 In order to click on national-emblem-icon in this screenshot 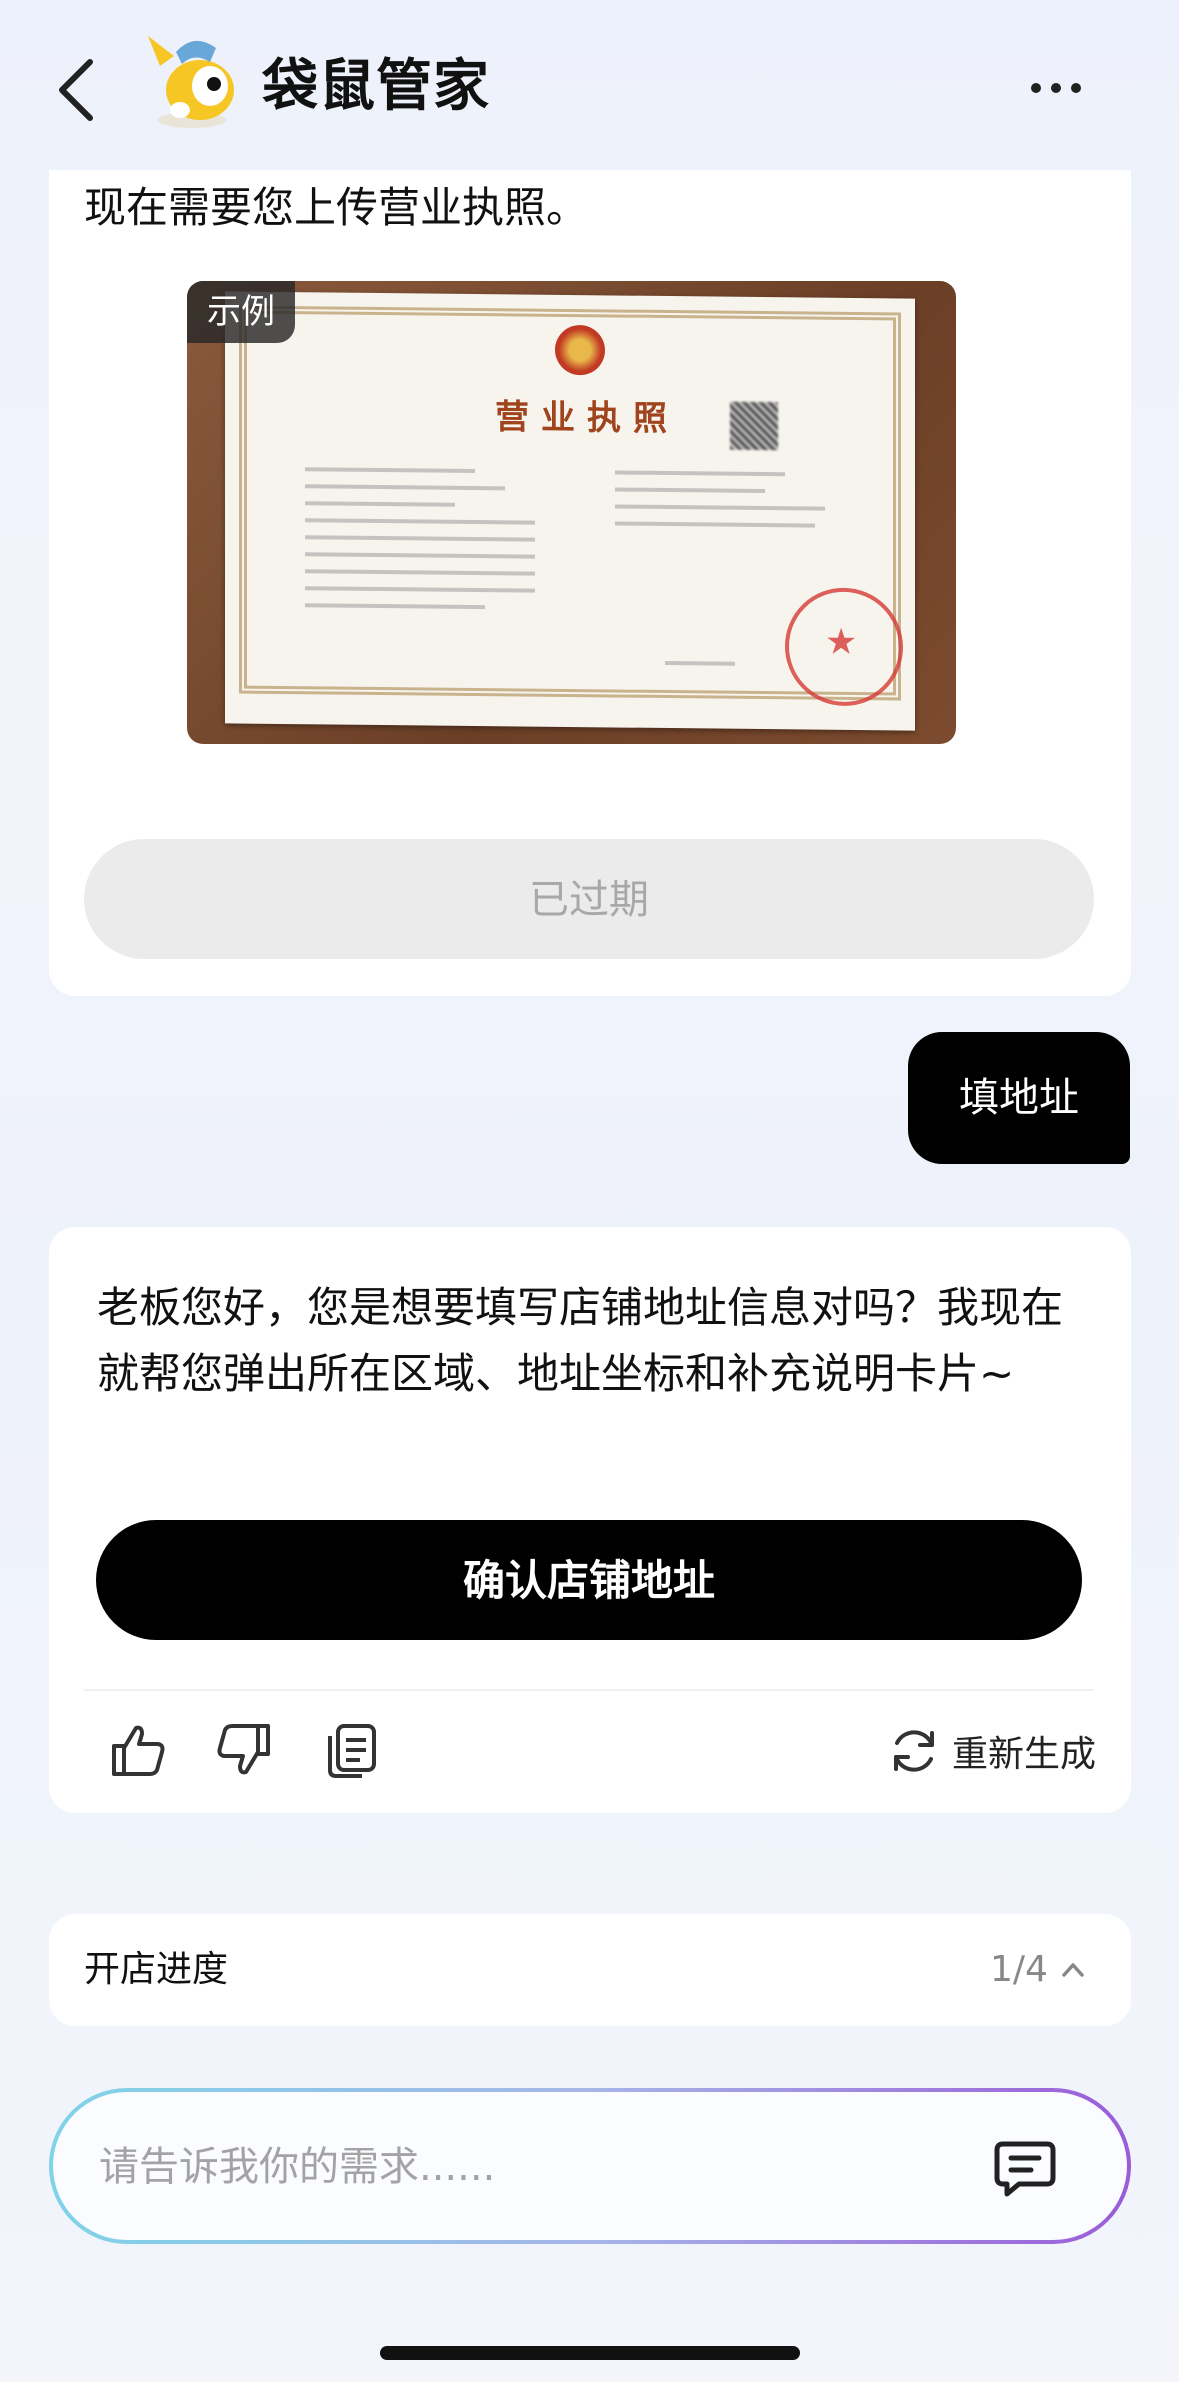, I will do `click(580, 350)`.